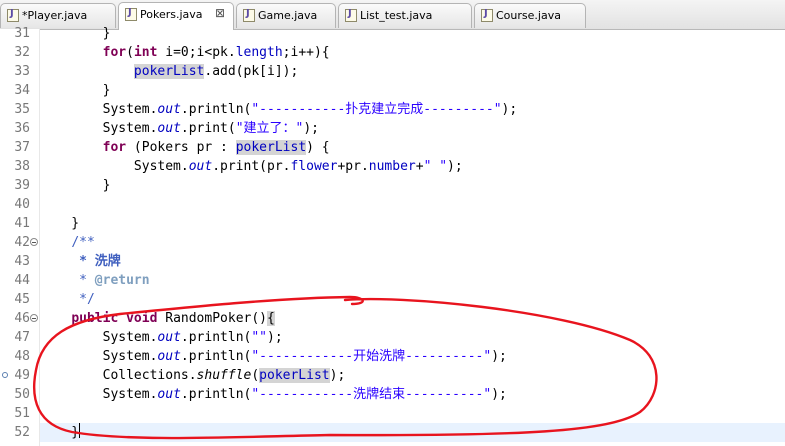  I want to click on line-number: 45, so click(22, 299).